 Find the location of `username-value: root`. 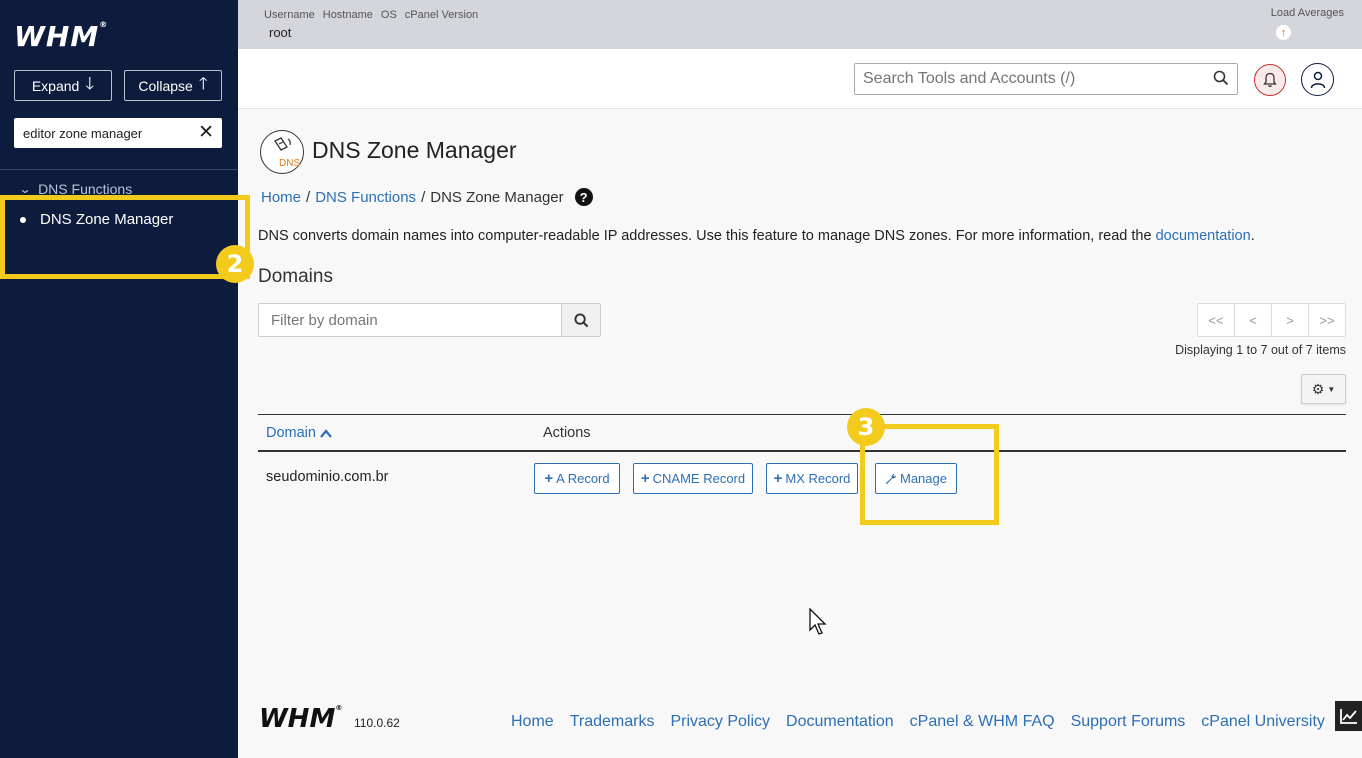

username-value: root is located at coordinates (280, 32).